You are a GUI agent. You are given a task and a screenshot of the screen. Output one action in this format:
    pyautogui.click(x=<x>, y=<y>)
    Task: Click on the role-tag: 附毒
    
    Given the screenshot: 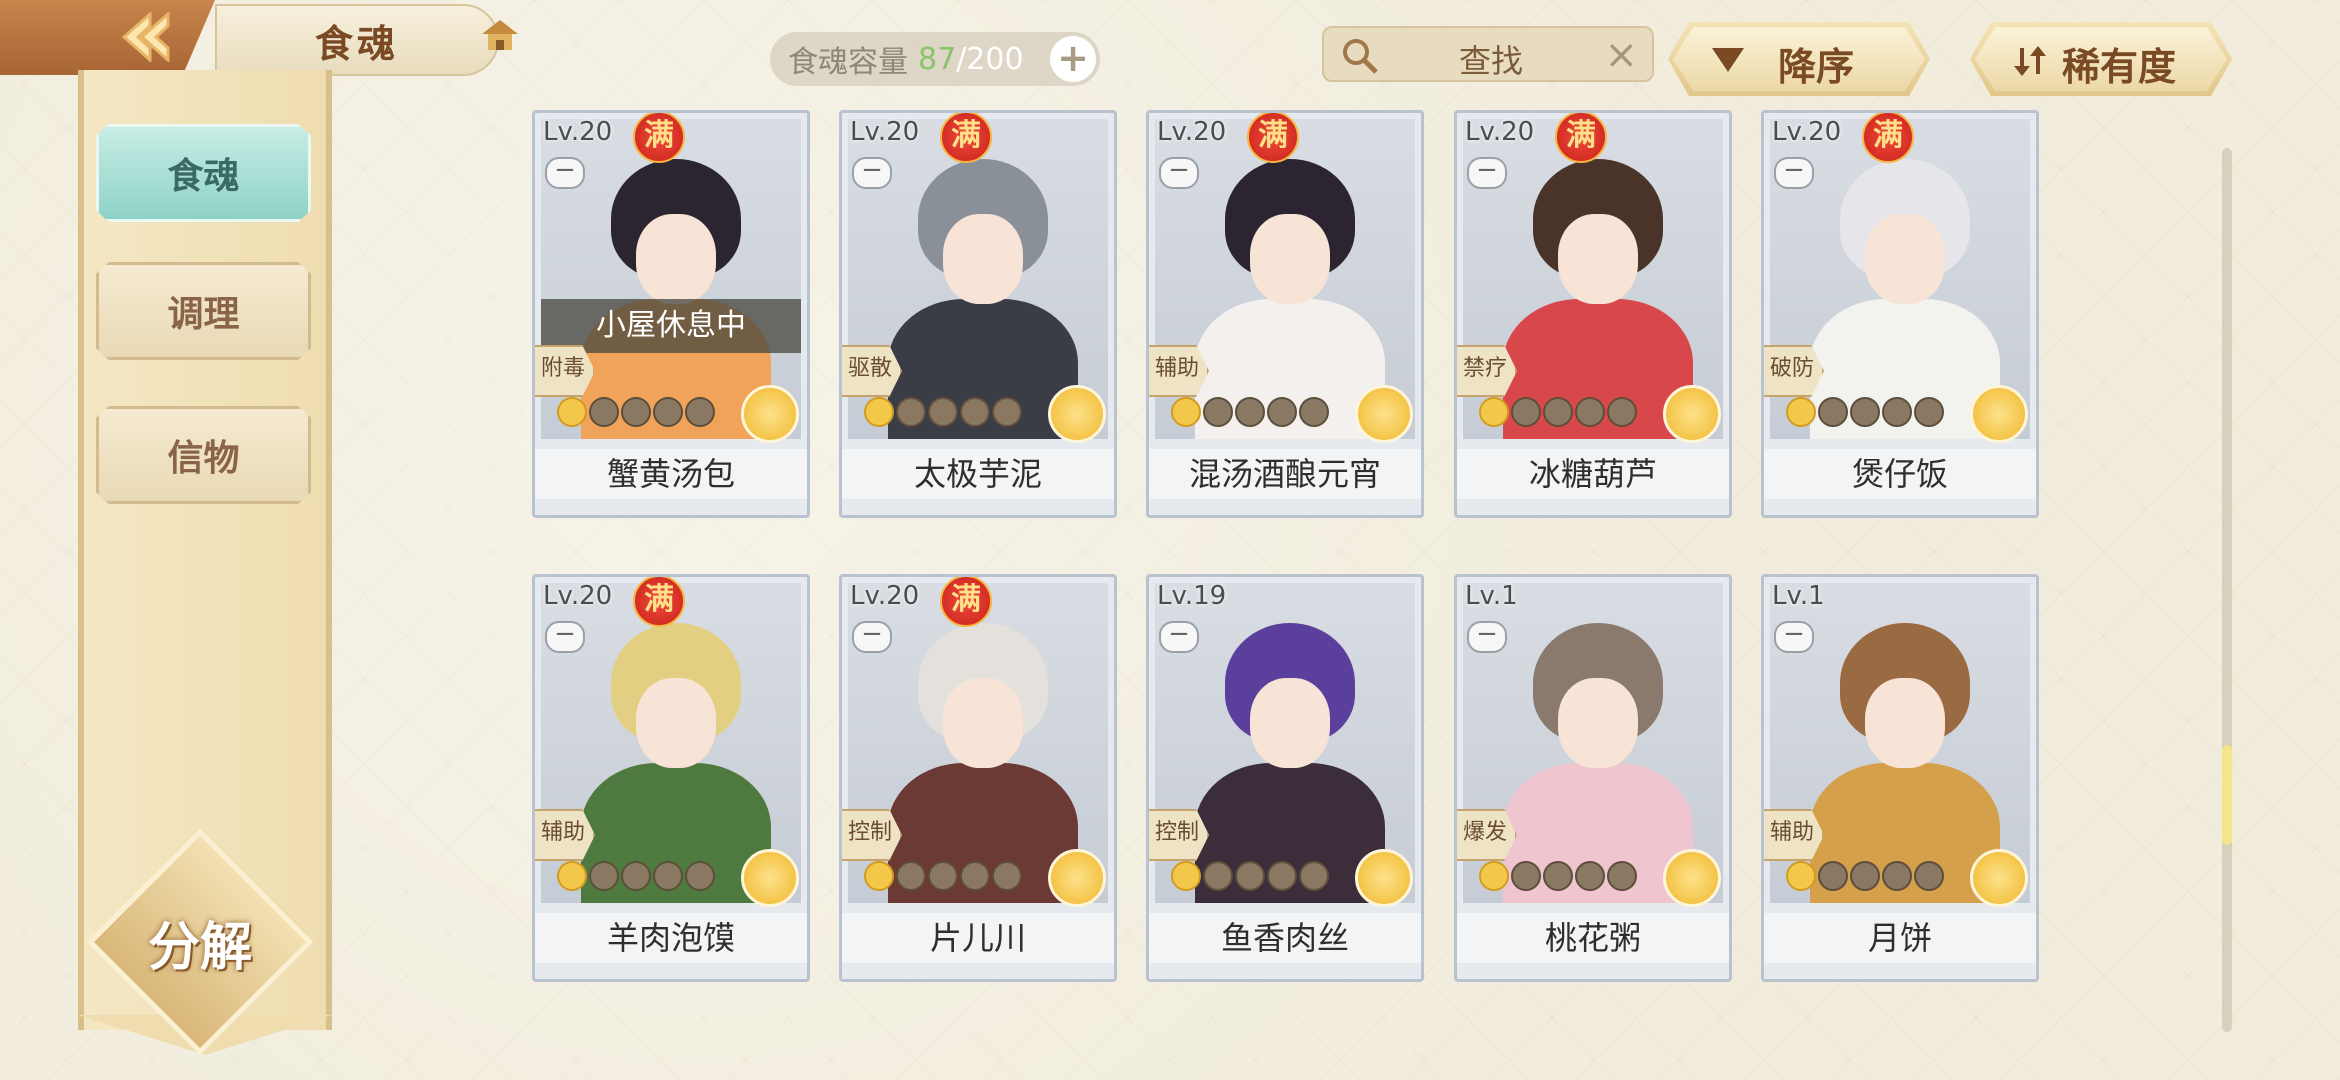 What is the action you would take?
    pyautogui.click(x=565, y=371)
    